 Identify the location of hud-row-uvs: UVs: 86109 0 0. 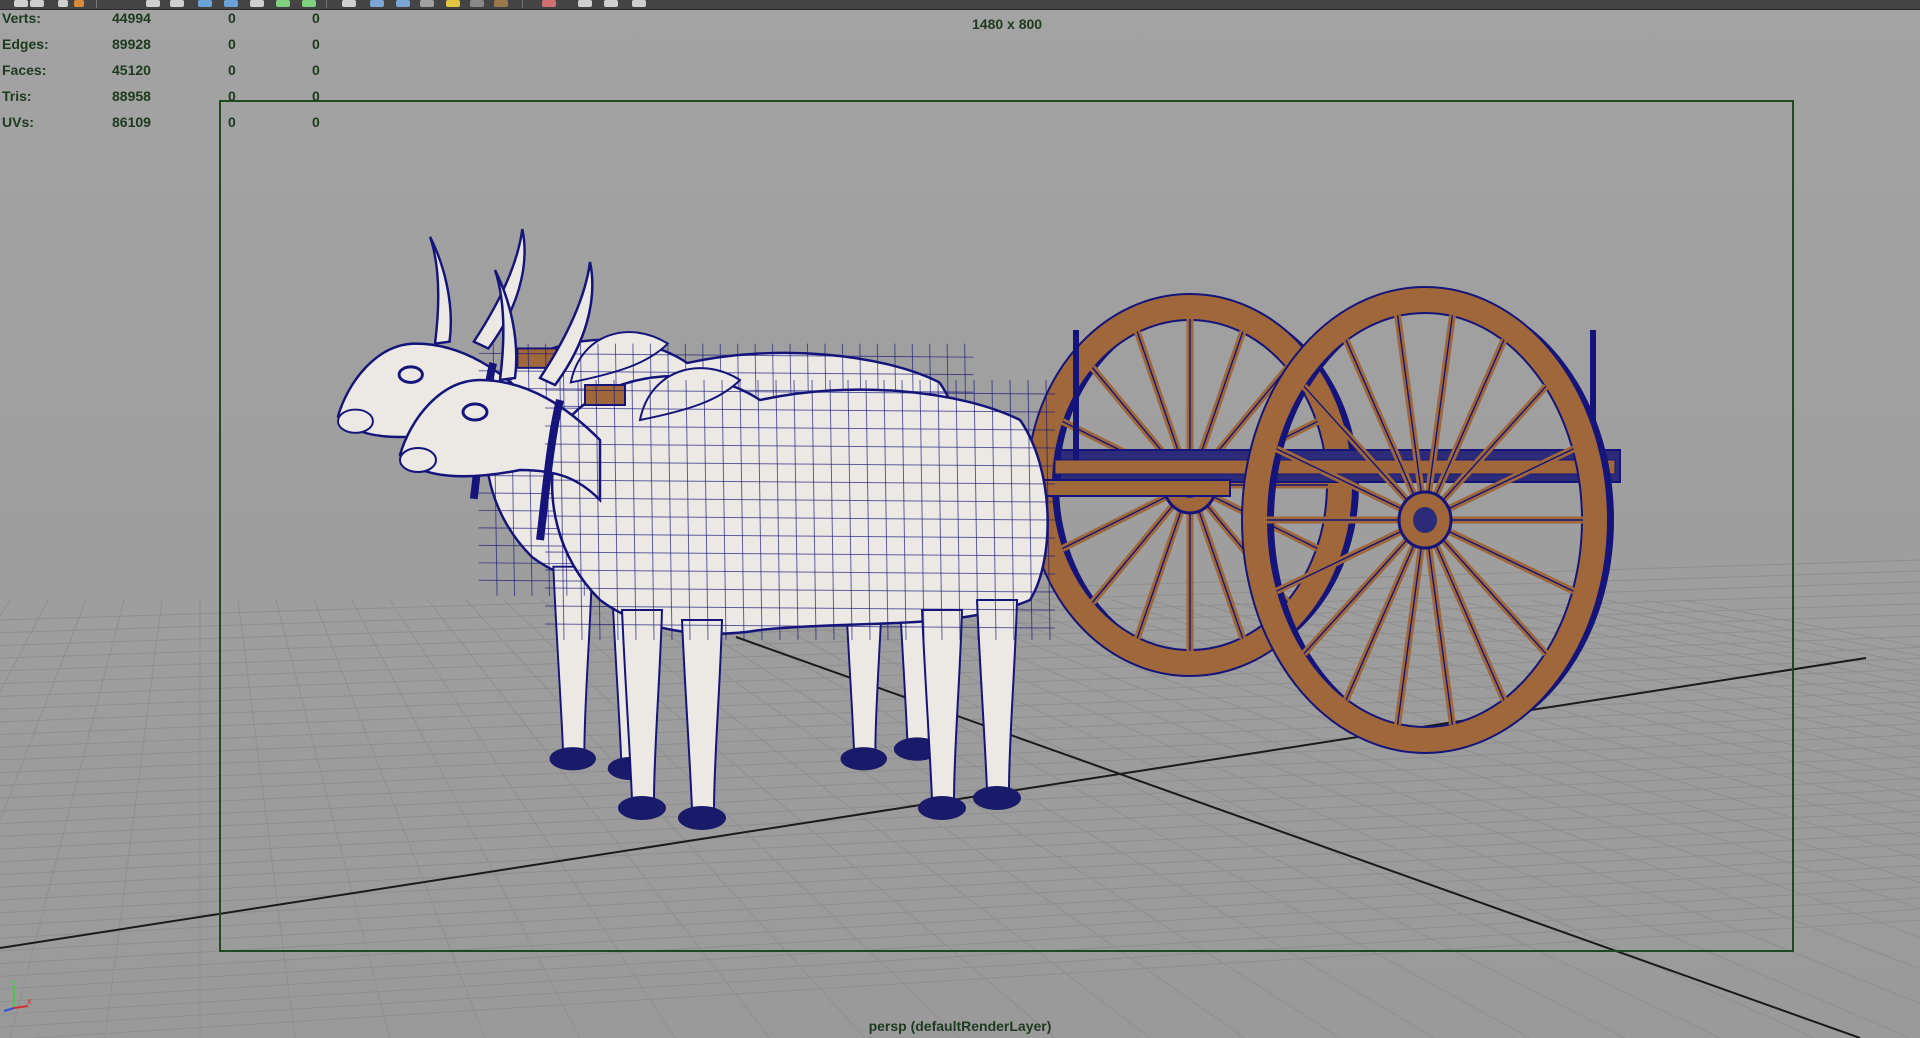
(170, 124).